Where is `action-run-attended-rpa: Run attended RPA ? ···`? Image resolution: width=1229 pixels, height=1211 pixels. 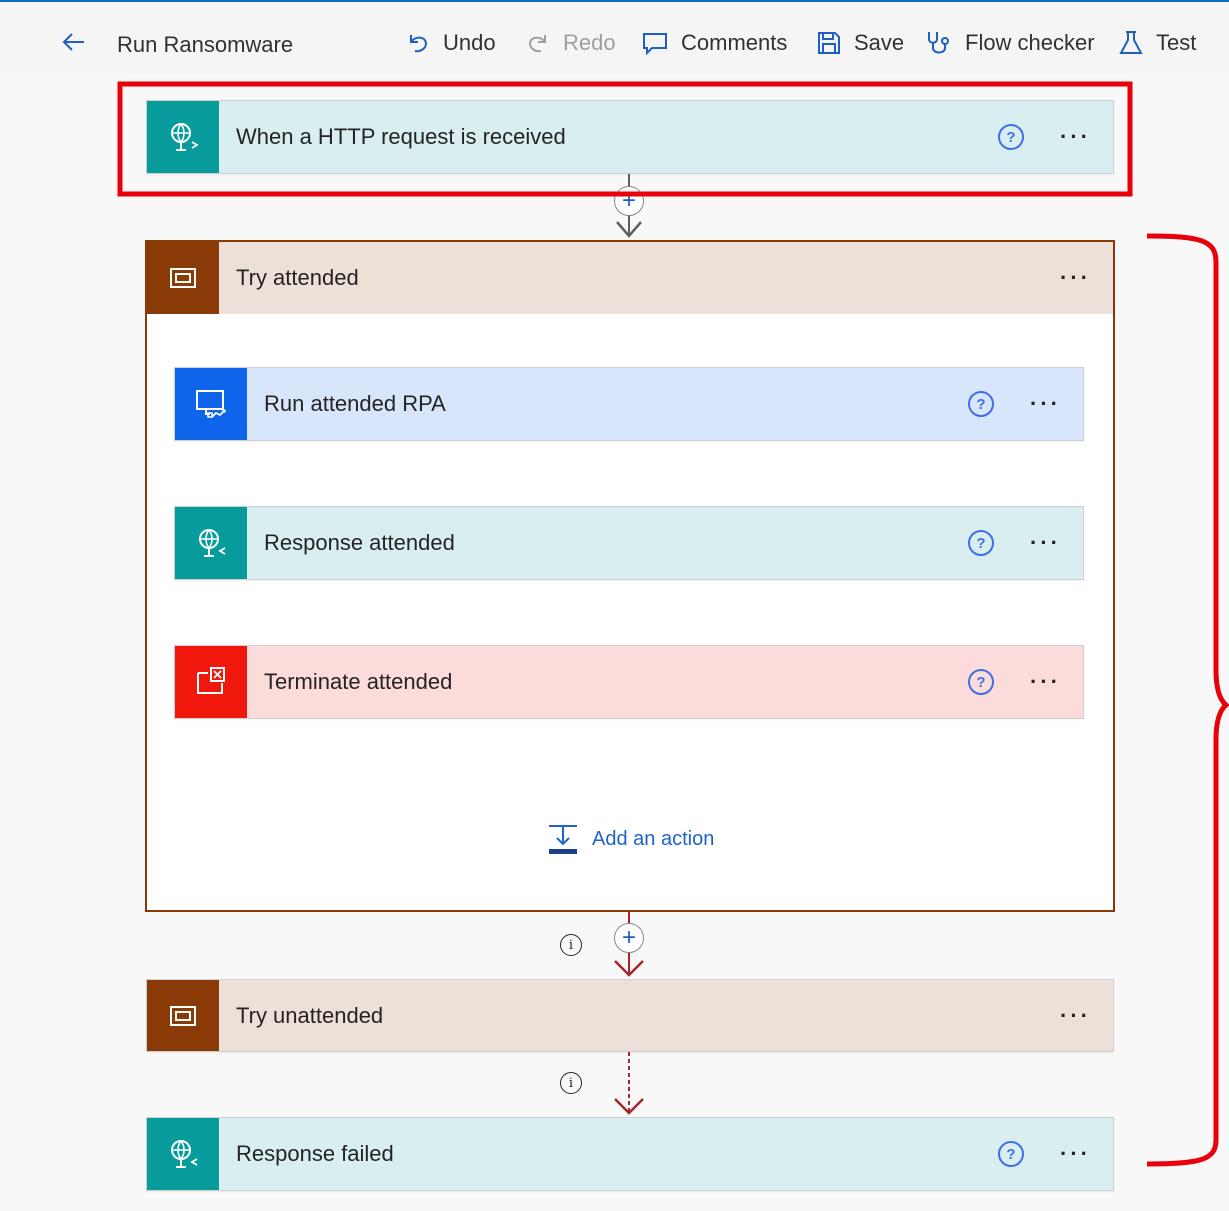
action-run-attended-rpa: Run attended RPA ? ··· is located at coordinates (629, 404).